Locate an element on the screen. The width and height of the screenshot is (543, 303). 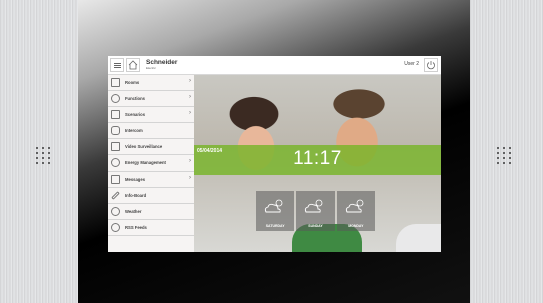
sidebar-item-functions: Functions › is located at coordinates (151, 99).